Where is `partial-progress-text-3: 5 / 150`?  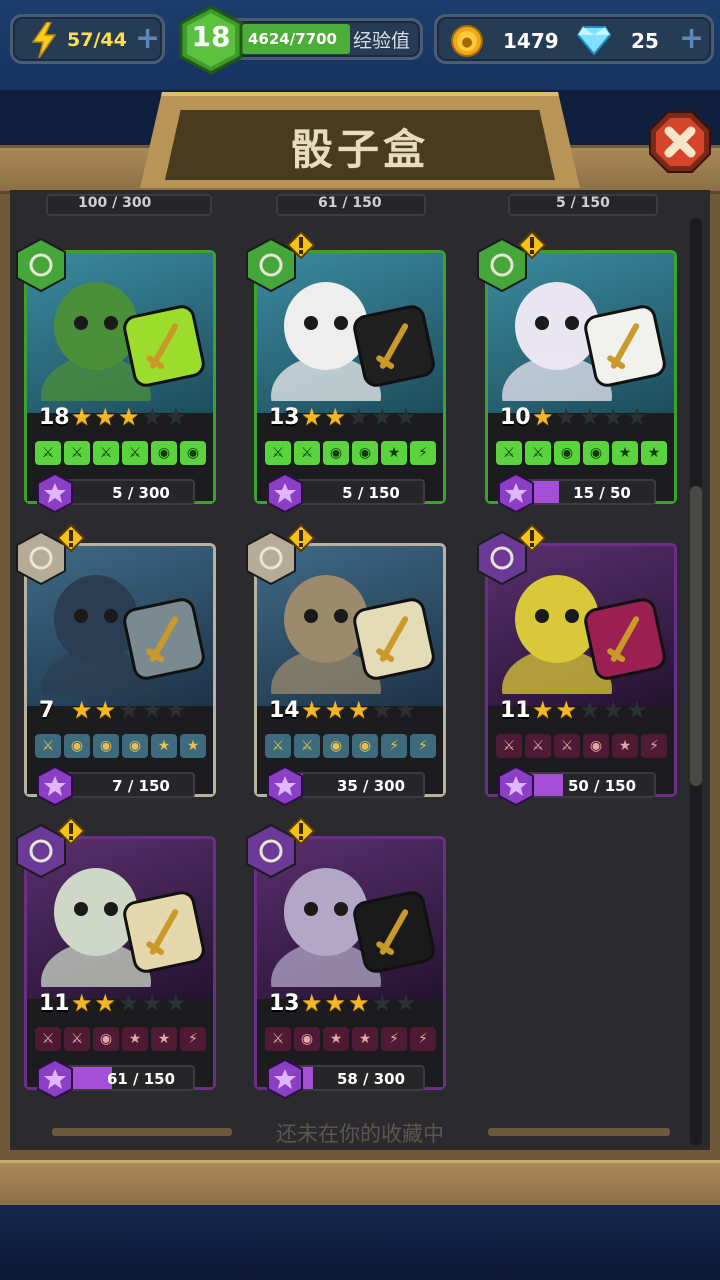
partial-progress-text-3: 5 / 150 is located at coordinates (583, 203).